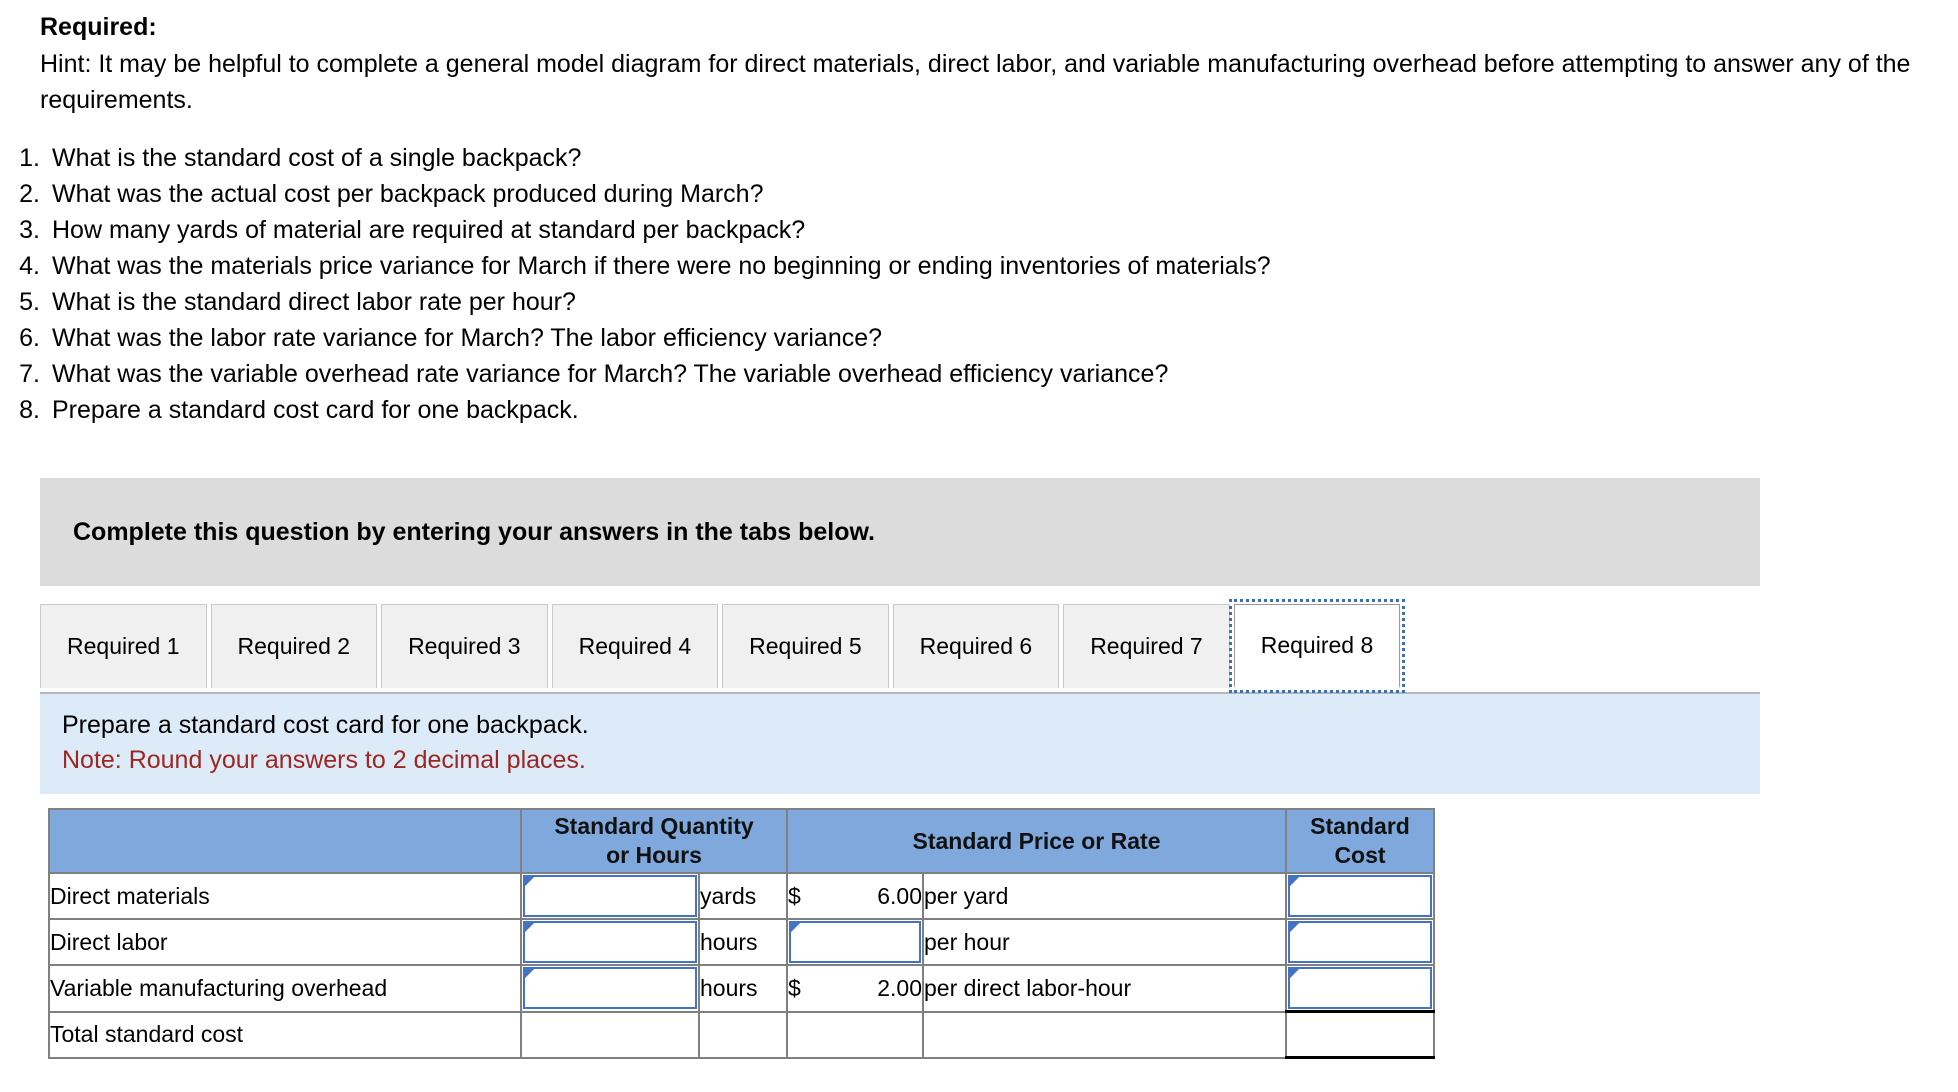  What do you see at coordinates (1104, 896) in the screenshot?
I see `rate-basis-label: per yard` at bounding box center [1104, 896].